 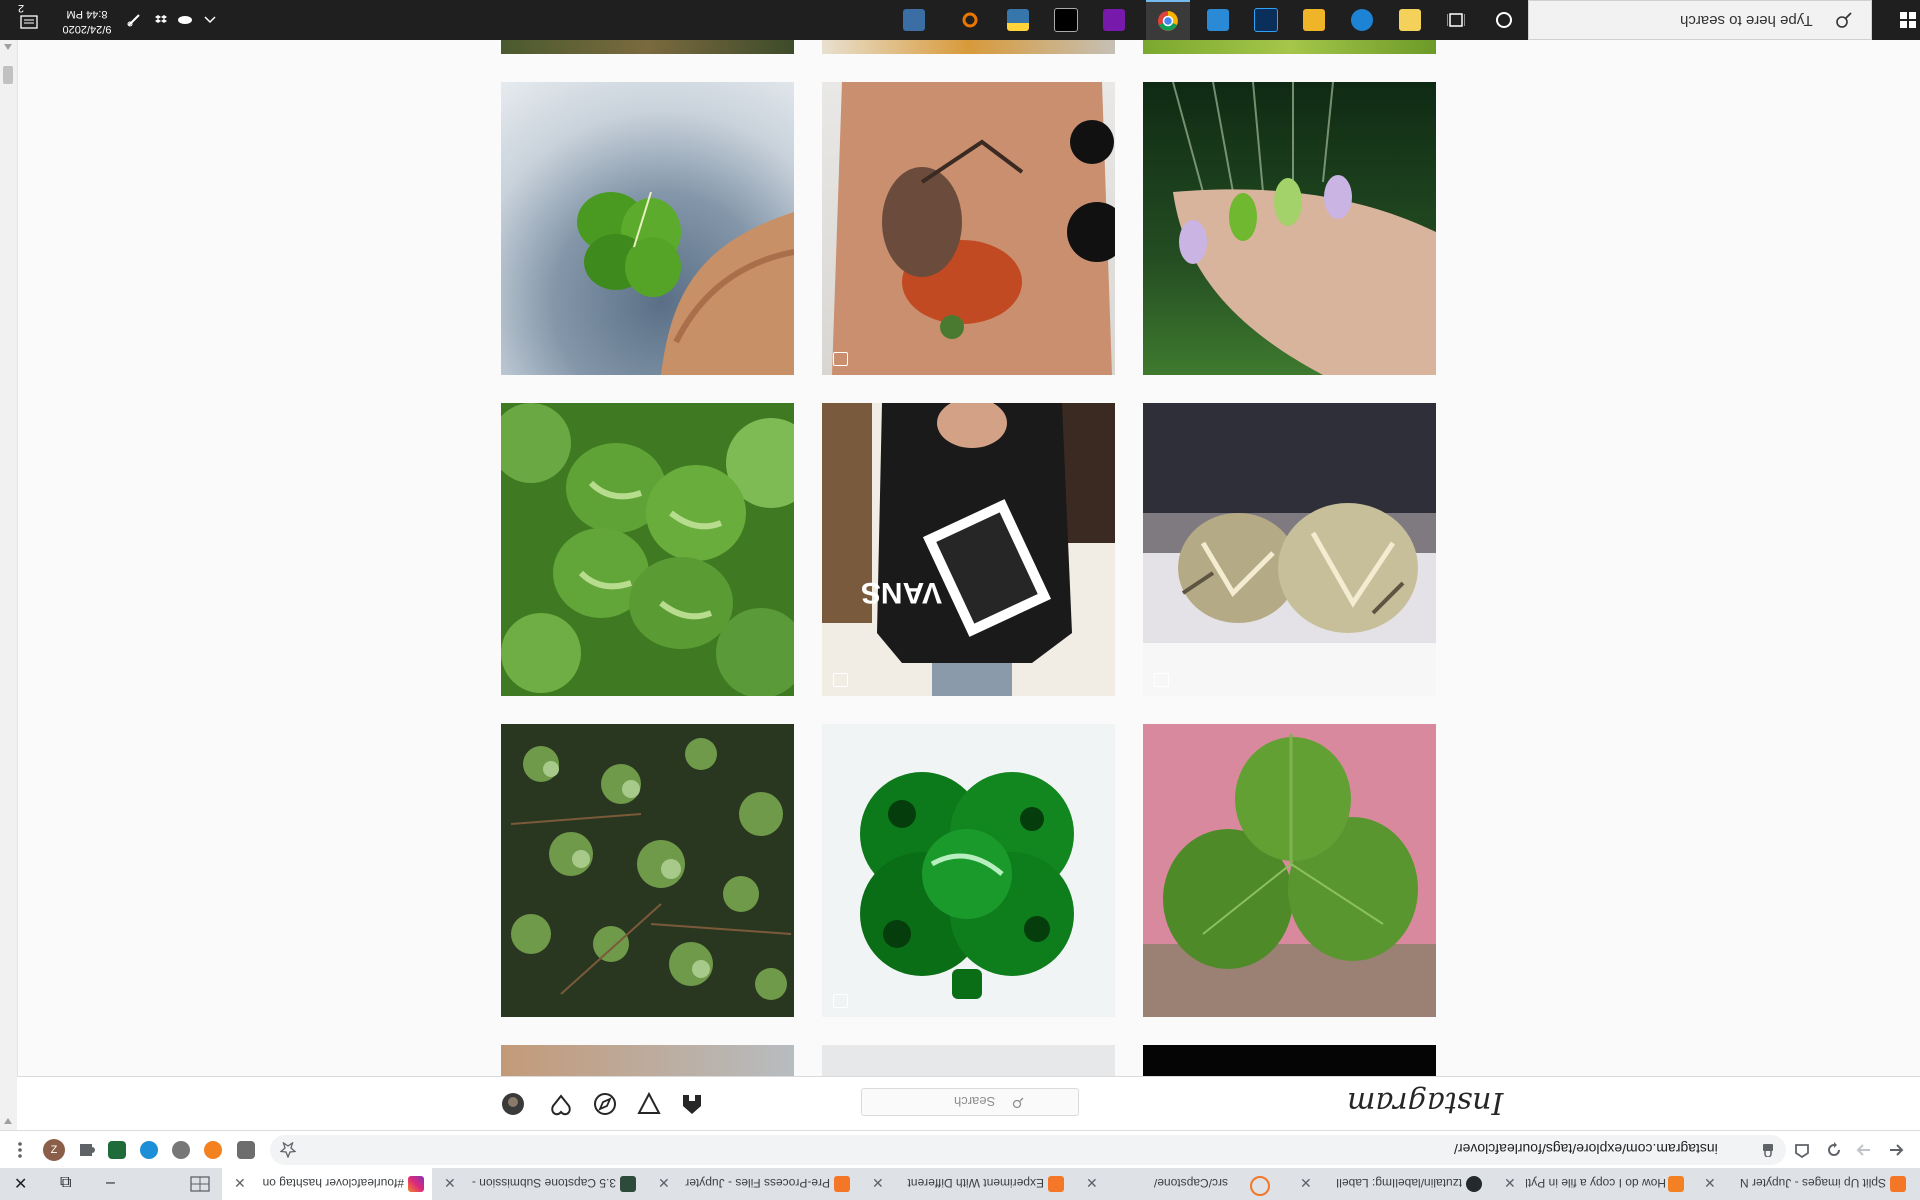 I want to click on calculator-icon, so click(x=1410, y=20).